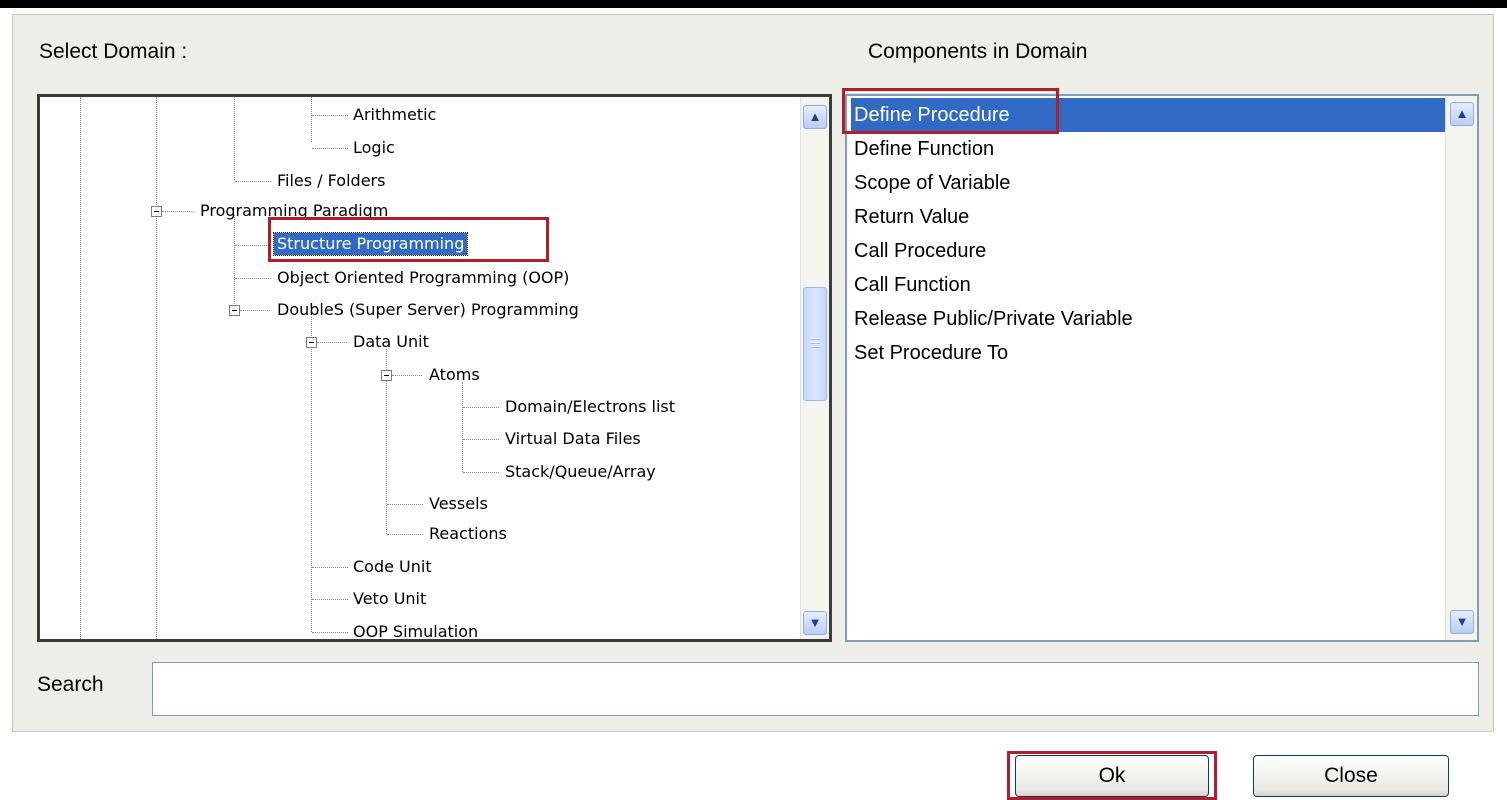 The width and height of the screenshot is (1507, 800). I want to click on list-item: Scope of Variable, so click(930, 183).